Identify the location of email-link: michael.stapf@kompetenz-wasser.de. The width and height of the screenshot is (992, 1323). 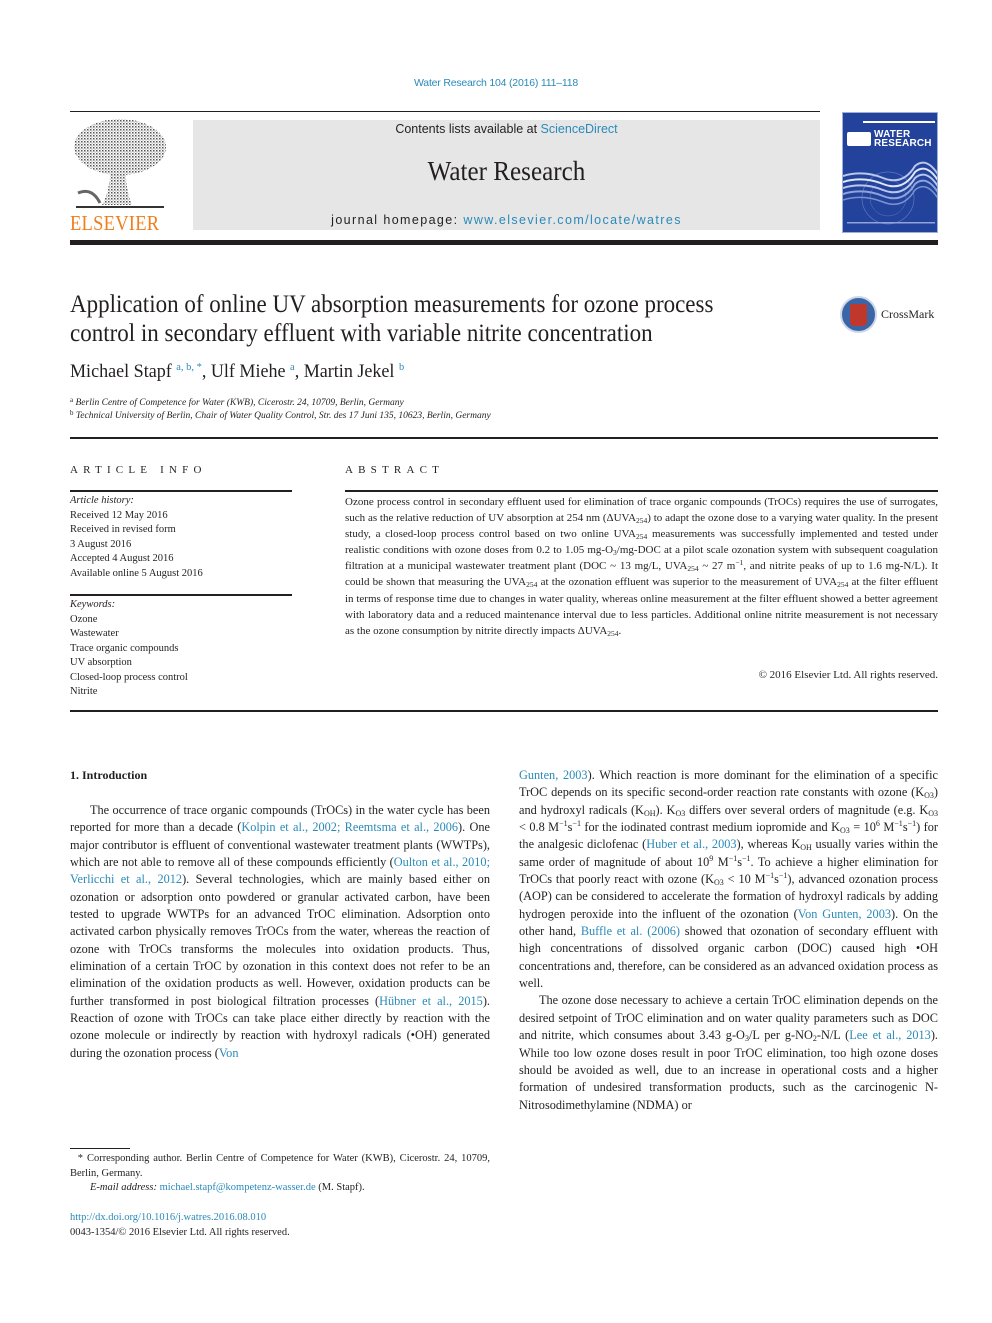
(238, 1187).